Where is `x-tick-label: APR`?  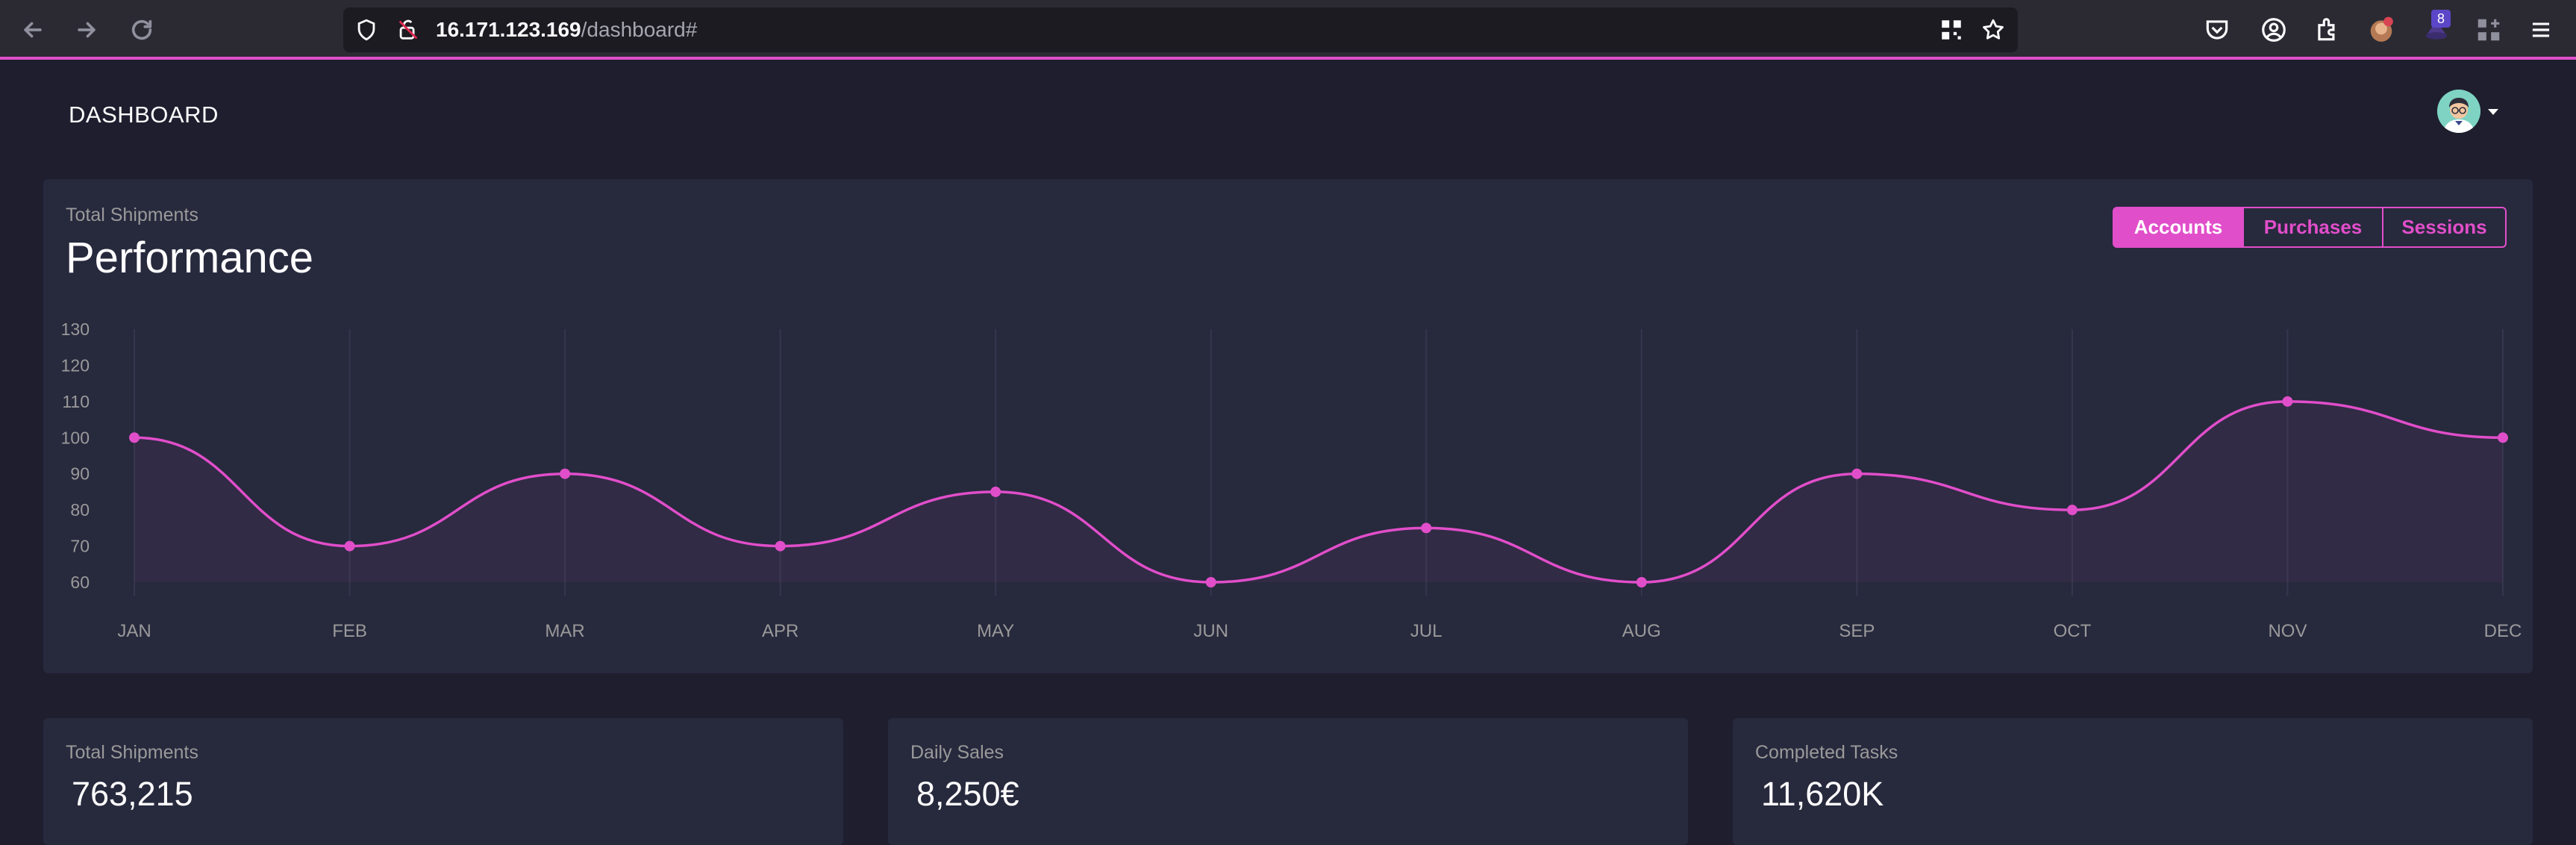
x-tick-label: APR is located at coordinates (780, 631).